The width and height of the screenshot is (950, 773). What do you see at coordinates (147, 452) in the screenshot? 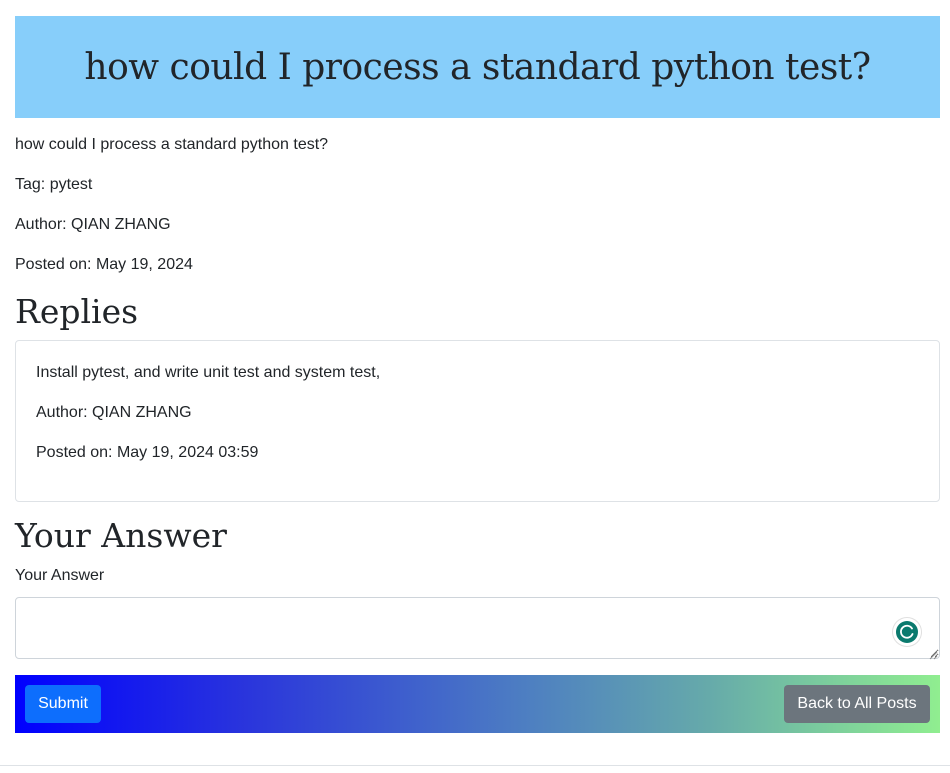
I see `reply-date: Posted on: May 19, 2024 03:59` at bounding box center [147, 452].